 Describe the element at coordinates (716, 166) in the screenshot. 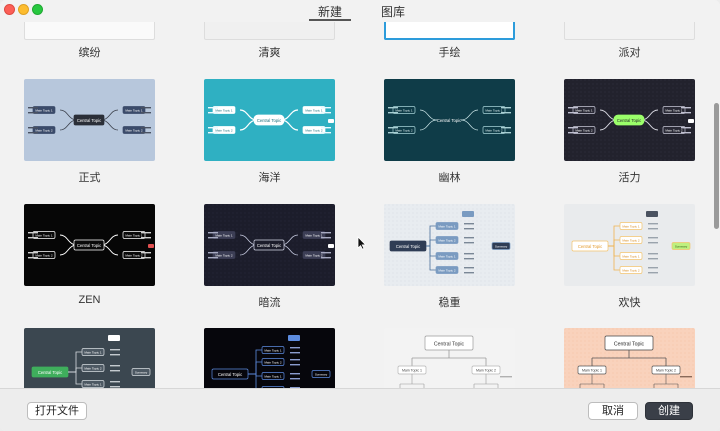

I see `scrollbar-thumb` at that location.